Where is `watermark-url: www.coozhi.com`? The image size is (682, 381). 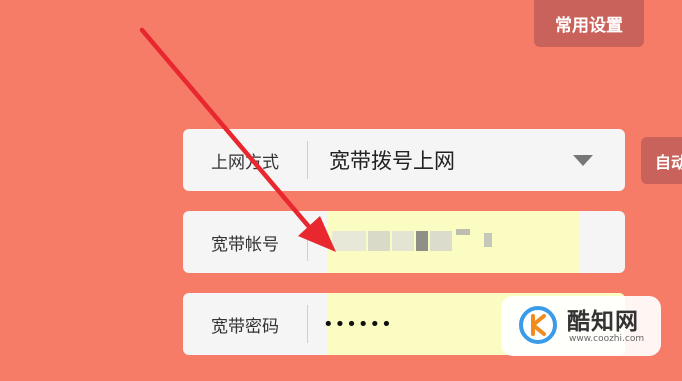
watermark-url: www.coozhi.com is located at coordinates (607, 339).